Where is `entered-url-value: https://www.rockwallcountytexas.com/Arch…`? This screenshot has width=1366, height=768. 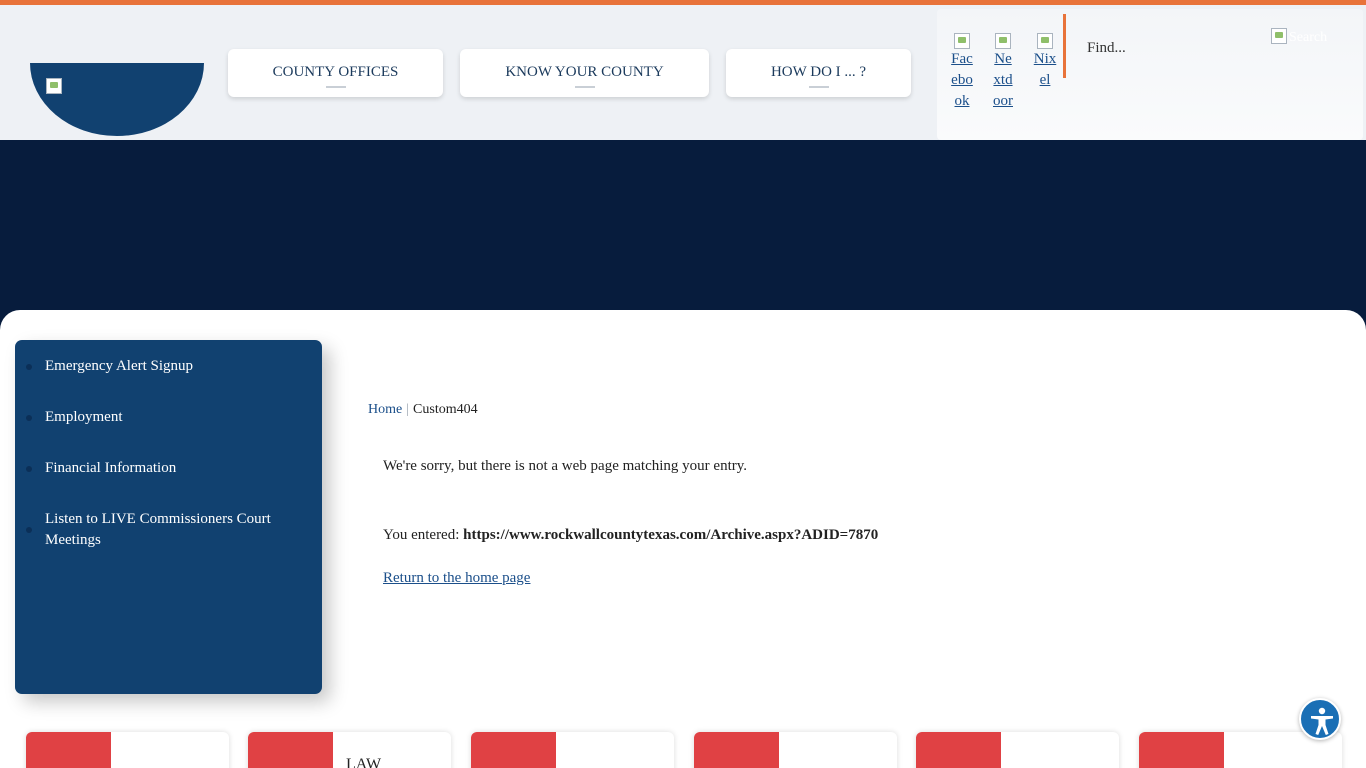 entered-url-value: https://www.rockwallcountytexas.com/Arch… is located at coordinates (671, 535).